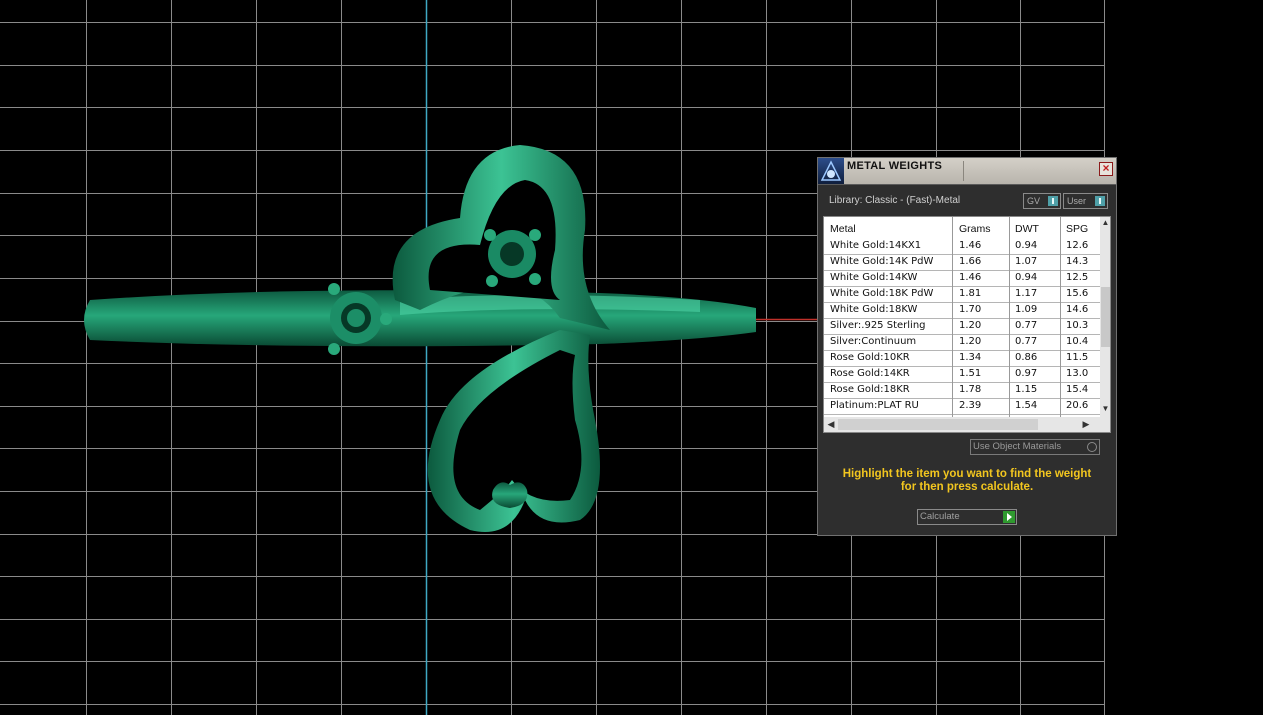 This screenshot has width=1263, height=715. Describe the element at coordinates (970, 261) in the screenshot. I see `grams-cell: 1.66` at that location.